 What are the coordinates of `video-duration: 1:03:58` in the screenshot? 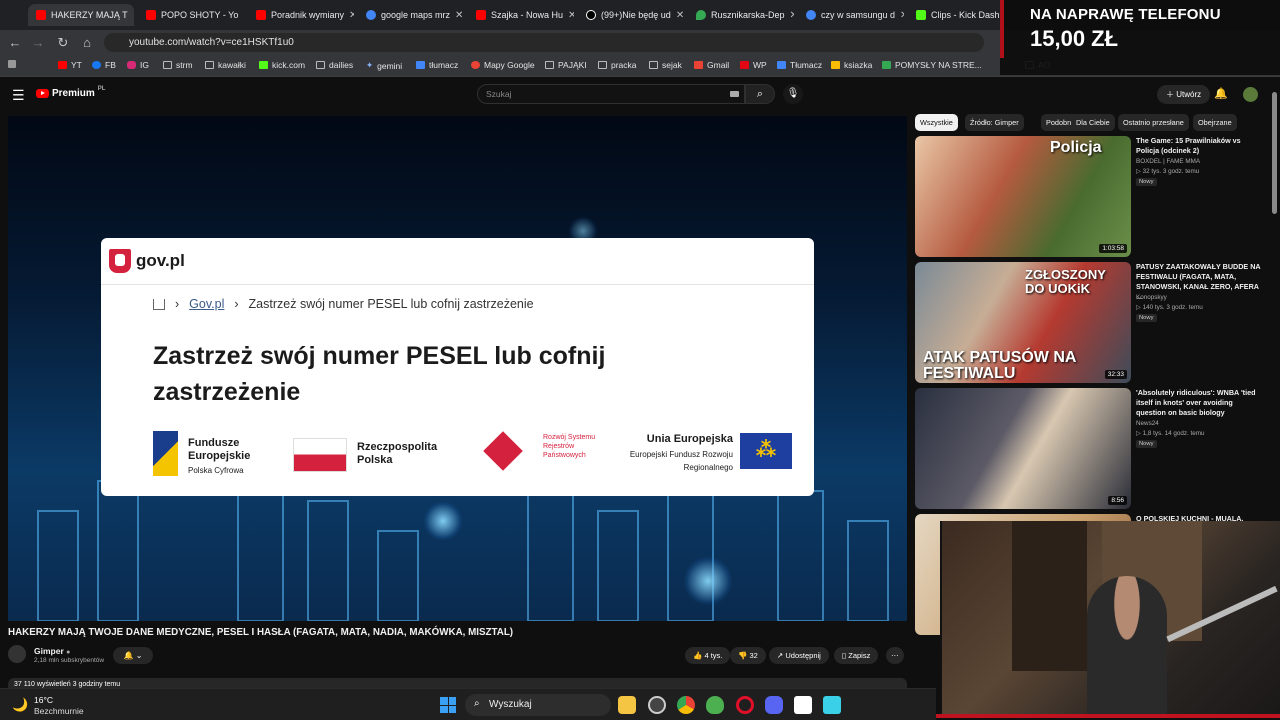 It's located at (1113, 248).